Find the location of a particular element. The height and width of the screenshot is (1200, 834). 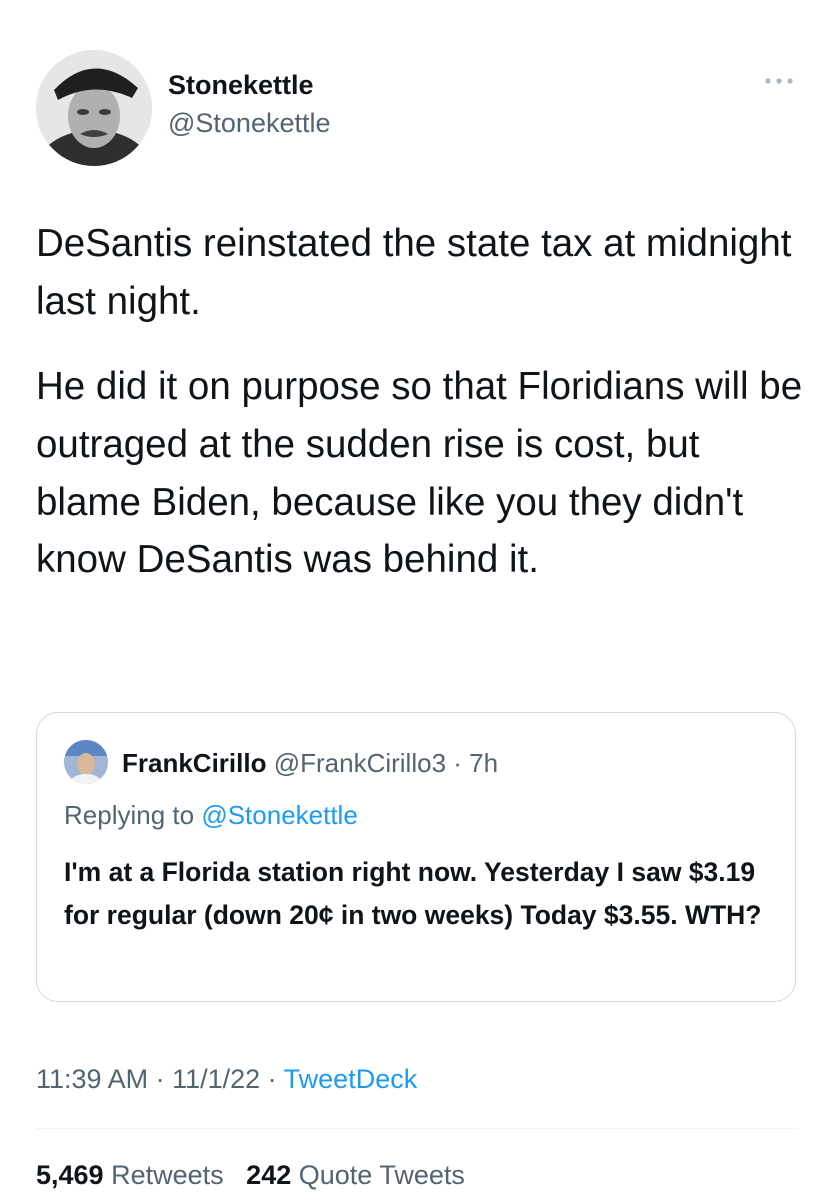

avatar is located at coordinates (94, 108).